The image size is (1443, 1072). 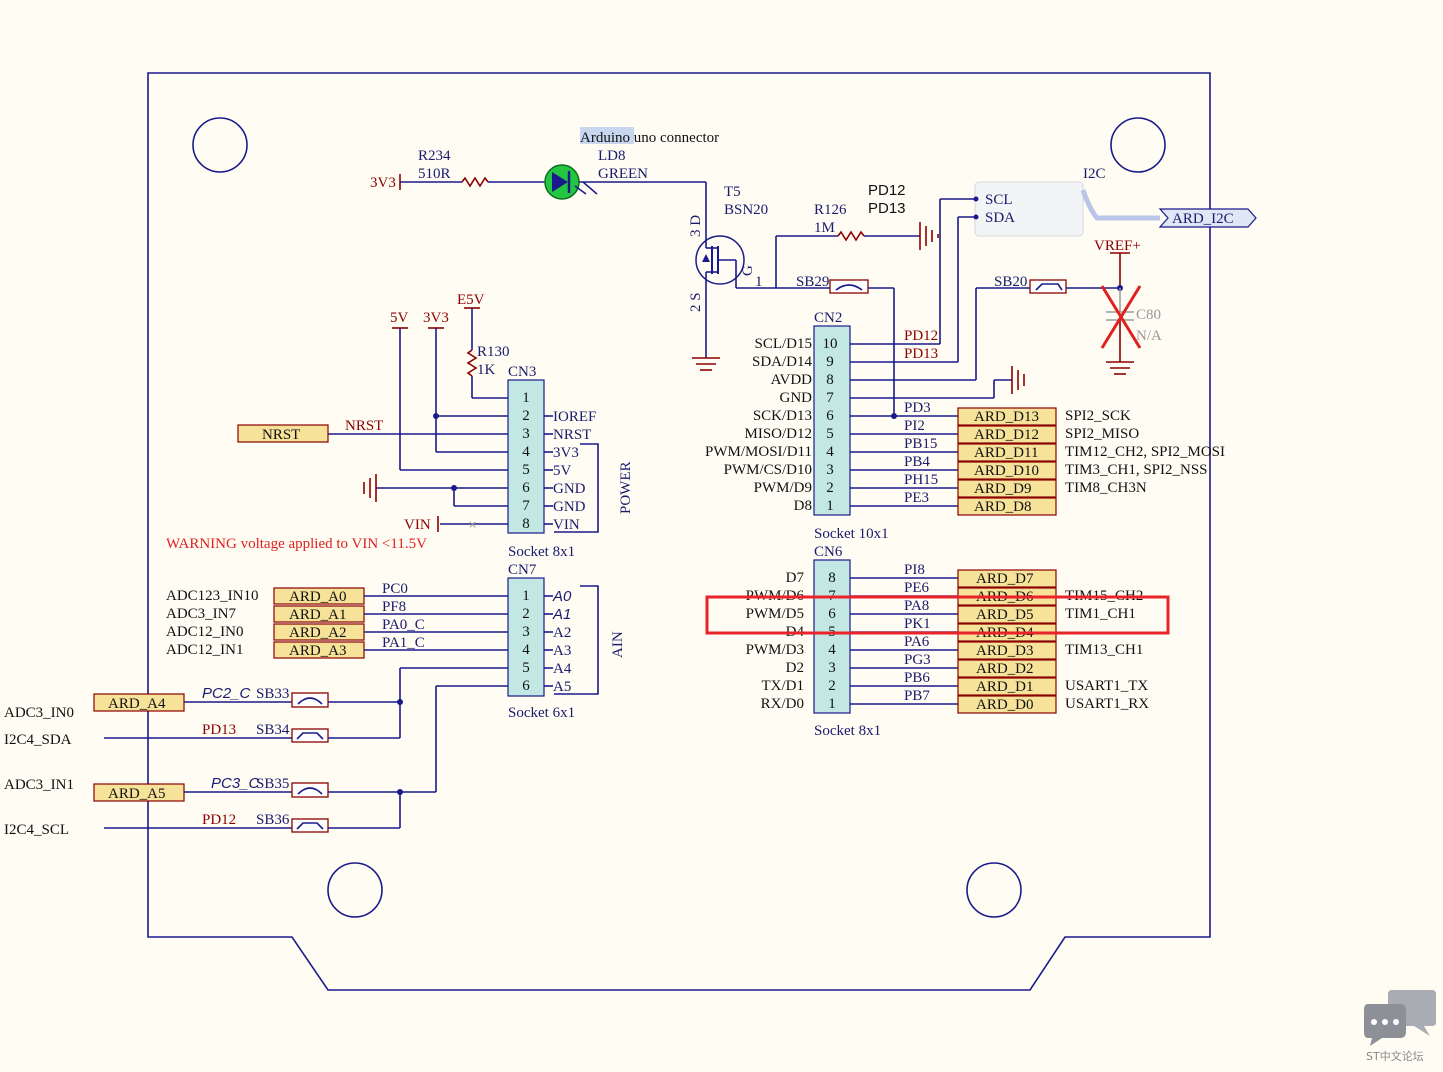 I want to click on t5-pin-s: 2 S, so click(x=696, y=302).